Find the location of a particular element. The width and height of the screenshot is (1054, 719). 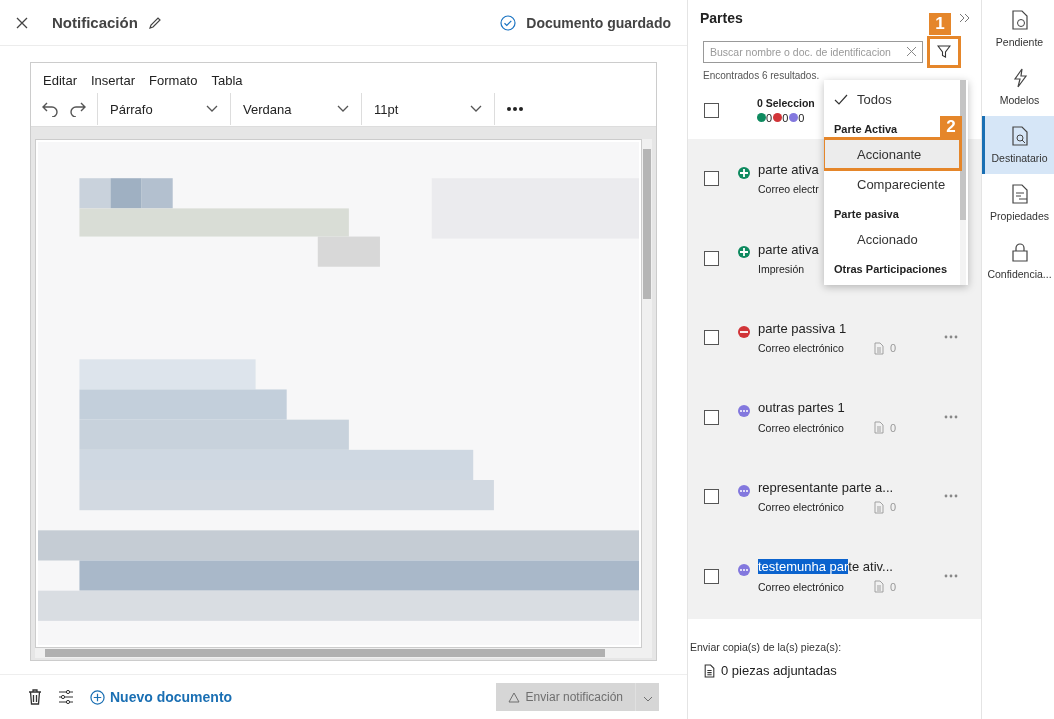

step-badge: 2 is located at coordinates (951, 127).